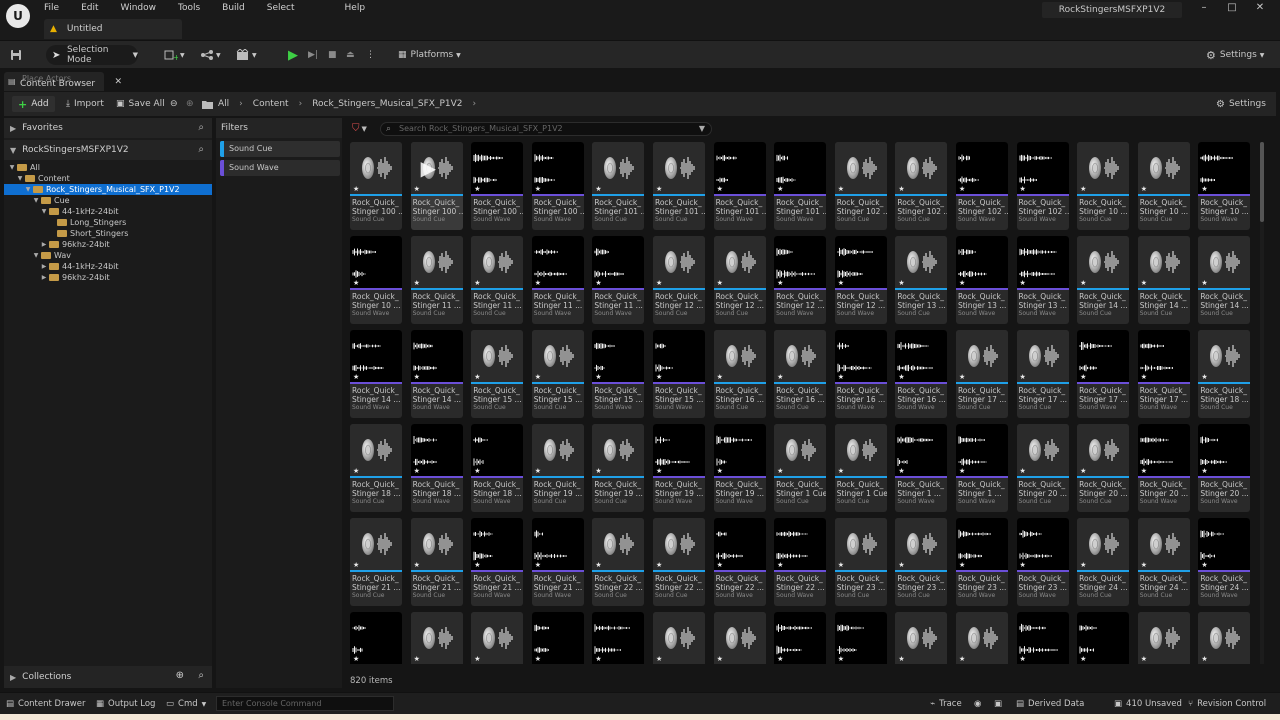 The height and width of the screenshot is (720, 1280). What do you see at coordinates (557, 562) in the screenshot?
I see `asset-tile: ★ Rock_Quick_ Stinger 21 ... Sound Wave` at bounding box center [557, 562].